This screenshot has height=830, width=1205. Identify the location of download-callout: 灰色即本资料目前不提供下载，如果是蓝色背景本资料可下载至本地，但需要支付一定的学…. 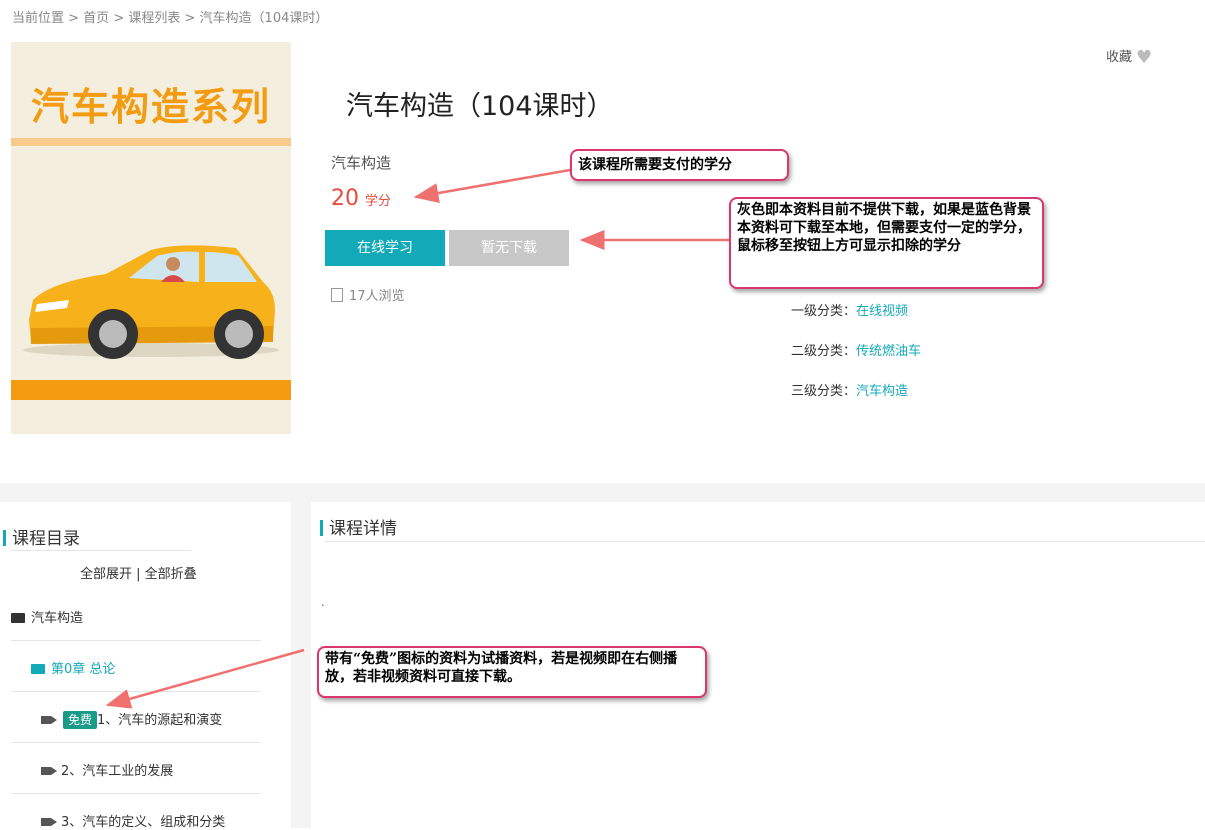
(886, 243).